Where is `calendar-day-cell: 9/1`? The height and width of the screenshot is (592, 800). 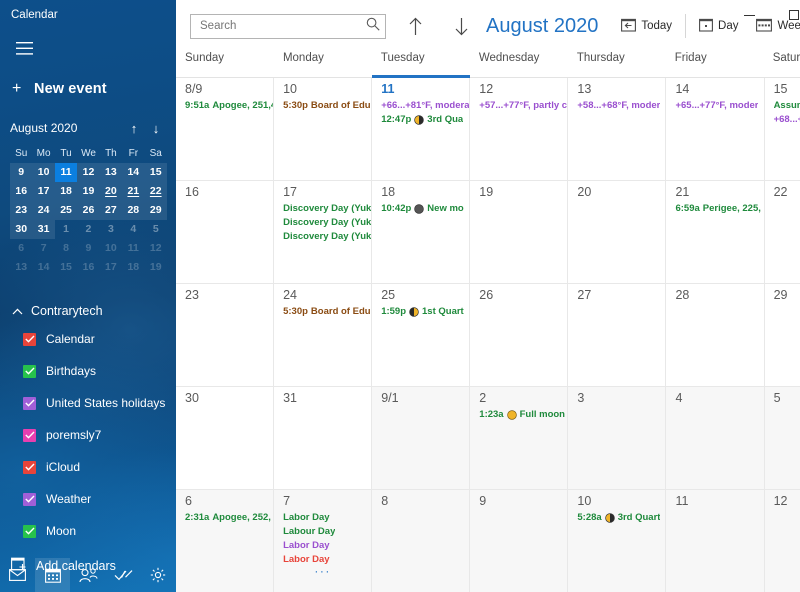 calendar-day-cell: 9/1 is located at coordinates (421, 438).